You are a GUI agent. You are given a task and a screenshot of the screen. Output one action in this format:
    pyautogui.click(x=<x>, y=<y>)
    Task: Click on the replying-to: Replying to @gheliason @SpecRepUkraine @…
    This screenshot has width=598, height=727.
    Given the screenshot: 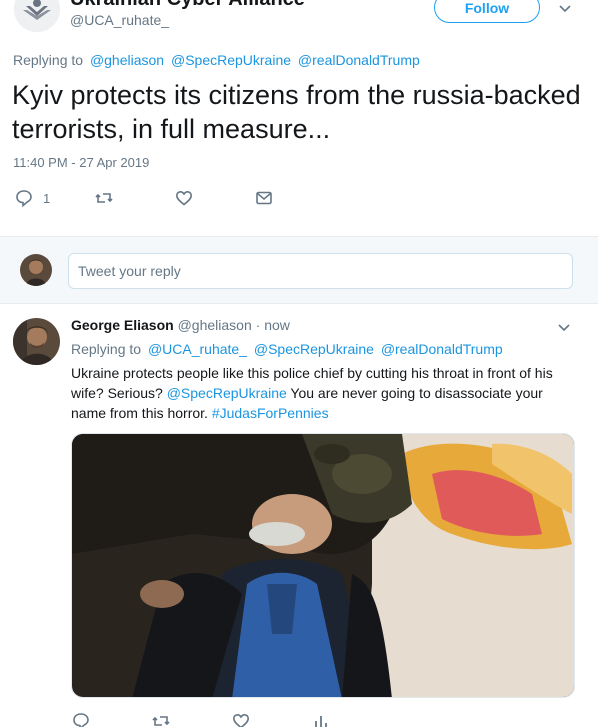 What is the action you would take?
    pyautogui.click(x=216, y=60)
    